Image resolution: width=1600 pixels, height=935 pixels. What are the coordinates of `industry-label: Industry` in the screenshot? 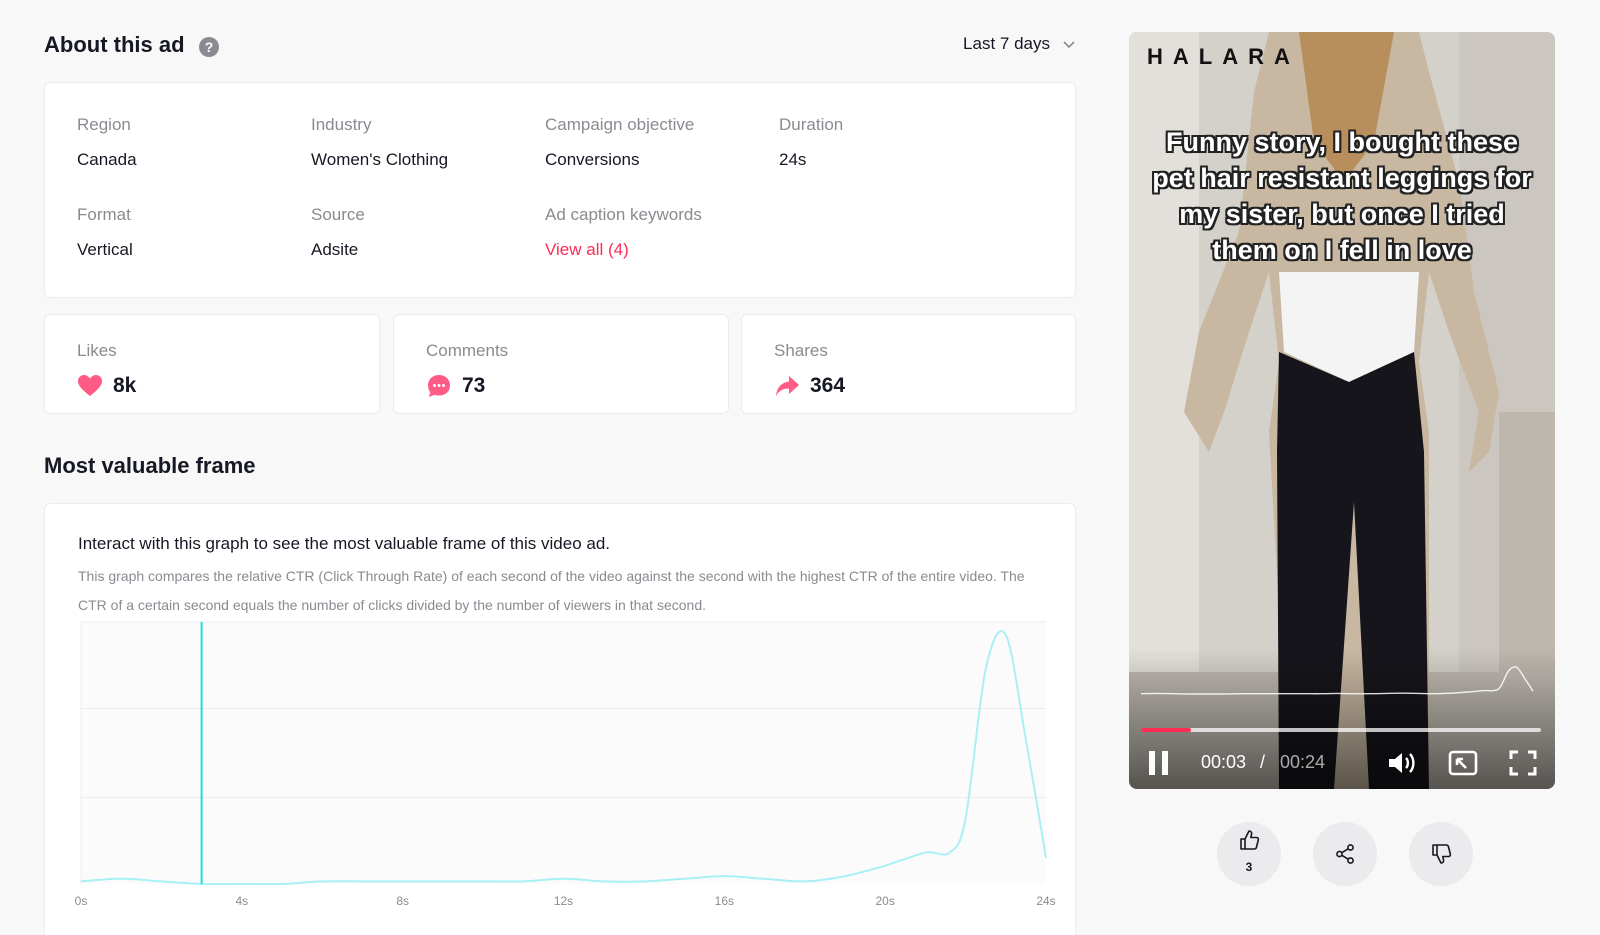 It's located at (341, 124).